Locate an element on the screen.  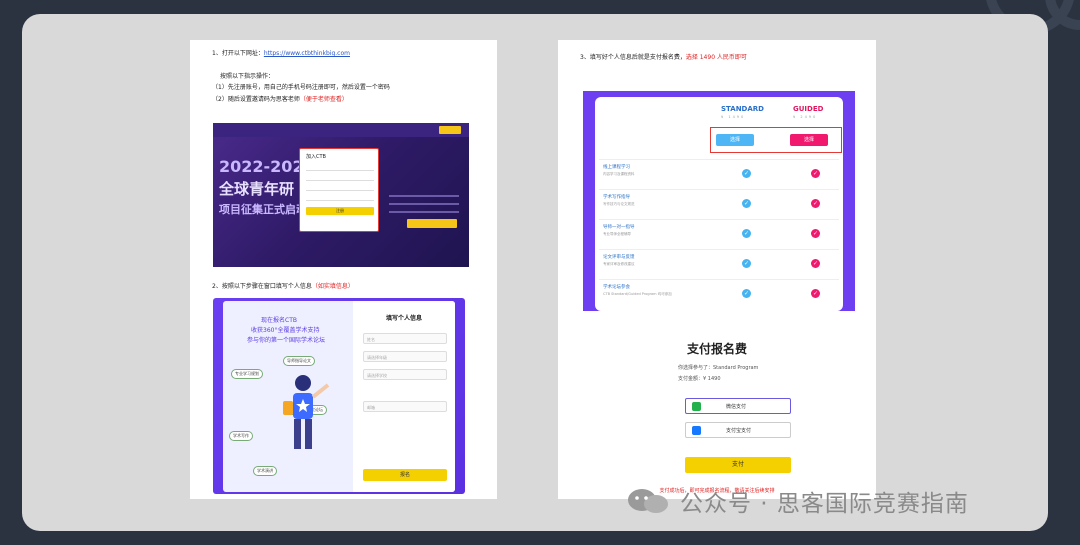
step2-note: （如实填信息） is located at coordinates (332, 286).